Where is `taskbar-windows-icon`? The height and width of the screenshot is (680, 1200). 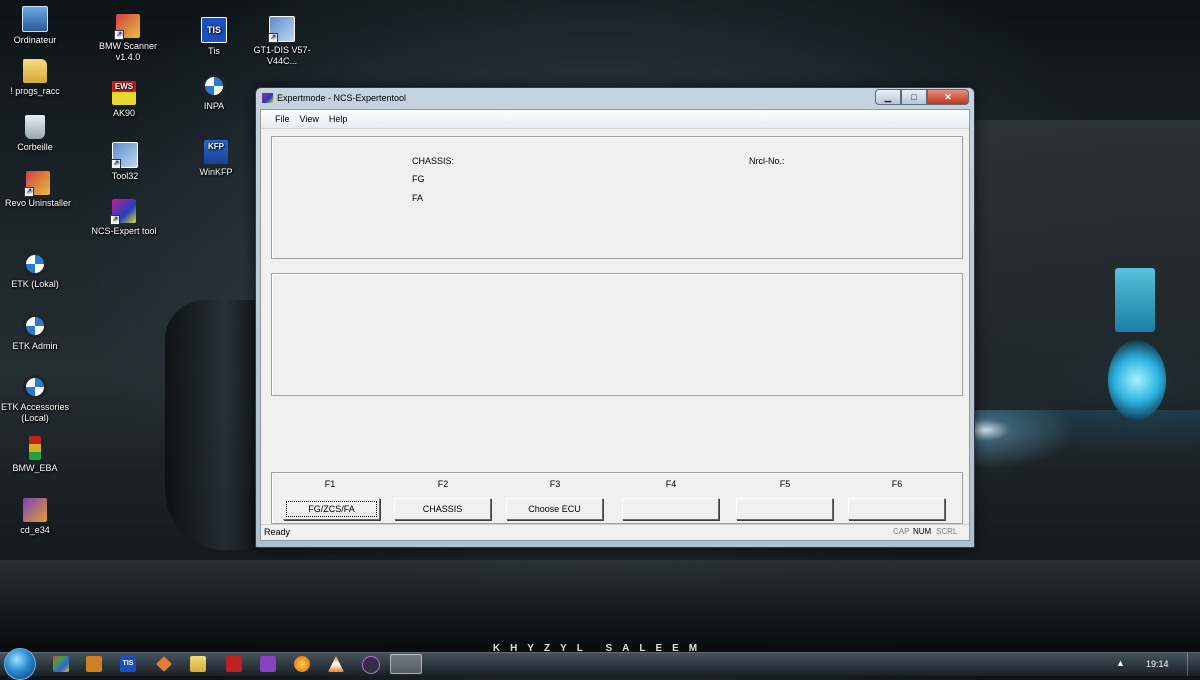 taskbar-windows-icon is located at coordinates (61, 664).